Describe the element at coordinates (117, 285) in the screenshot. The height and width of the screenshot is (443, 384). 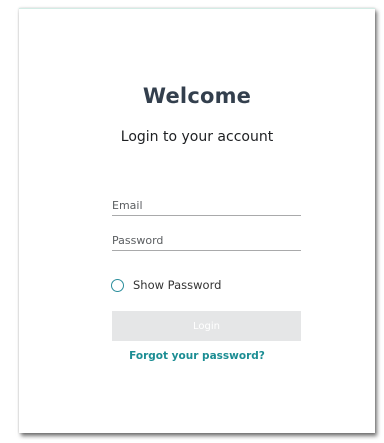
I see `radio-circle-icon` at that location.